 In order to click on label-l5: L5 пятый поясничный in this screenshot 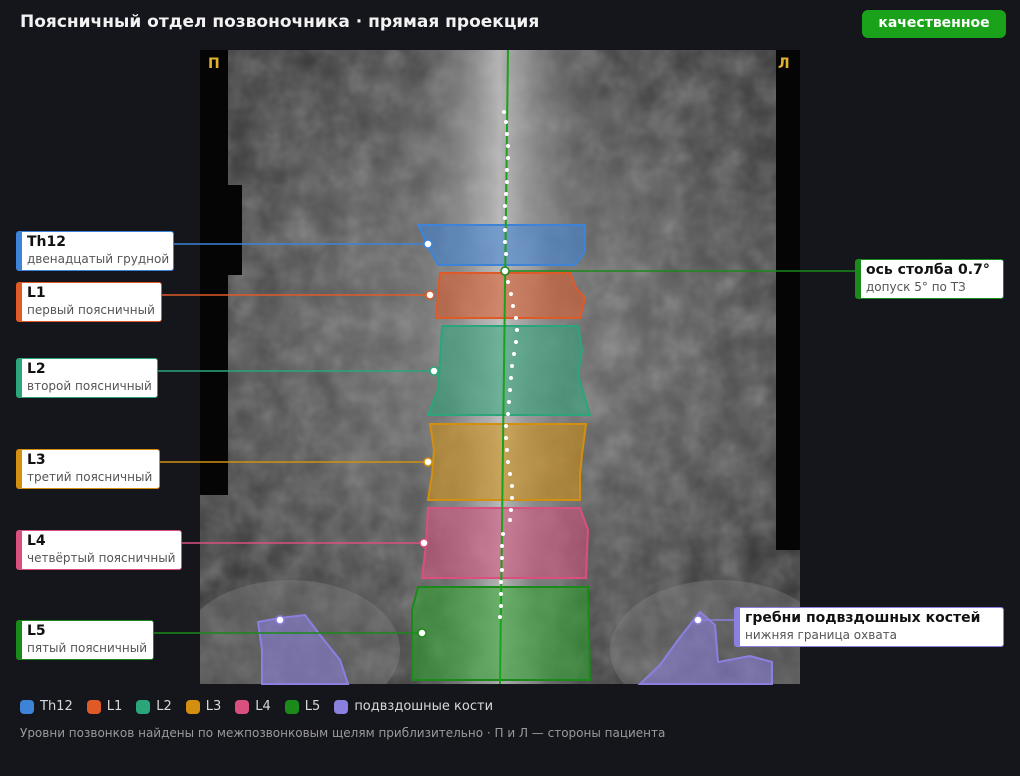, I will do `click(85, 640)`.